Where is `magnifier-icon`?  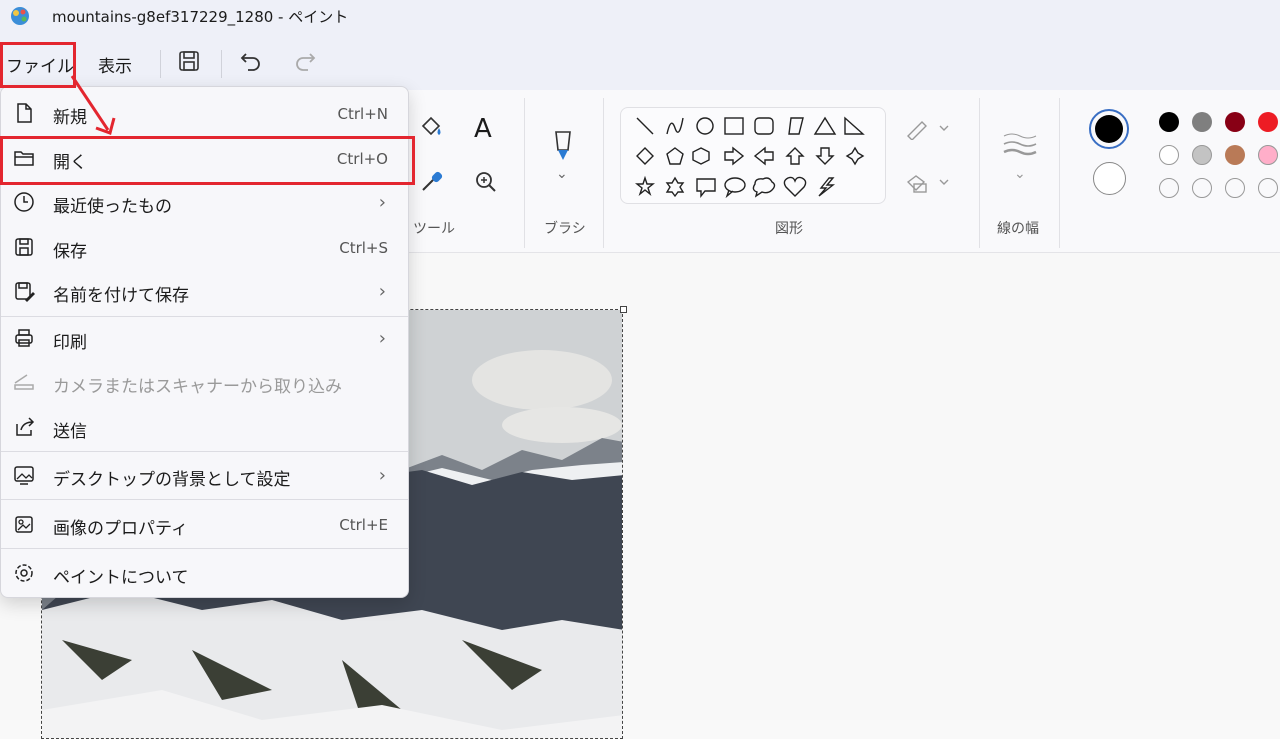
magnifier-icon is located at coordinates (486, 182).